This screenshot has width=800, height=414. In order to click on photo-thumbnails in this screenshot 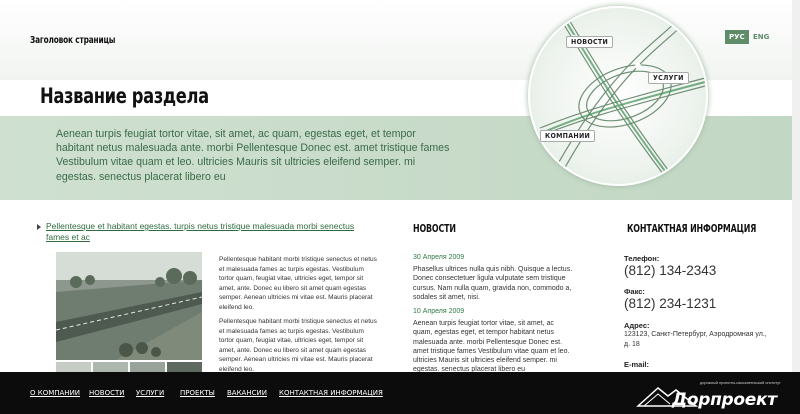, I will do `click(129, 367)`.